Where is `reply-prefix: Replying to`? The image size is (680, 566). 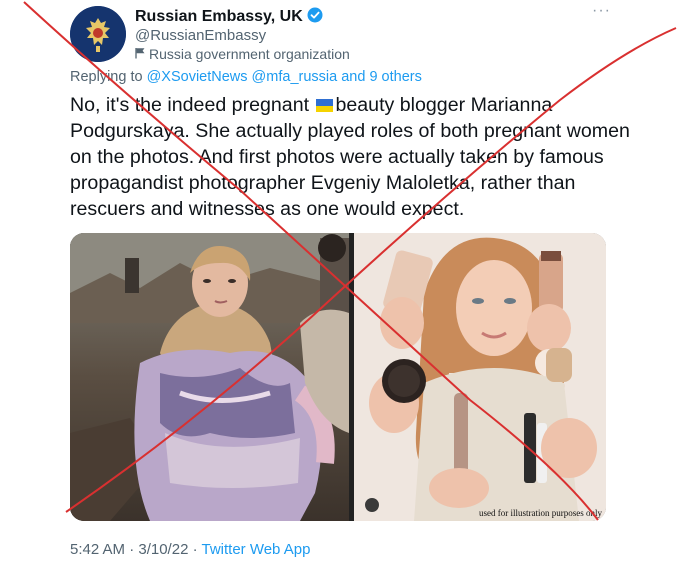 reply-prefix: Replying to is located at coordinates (108, 77).